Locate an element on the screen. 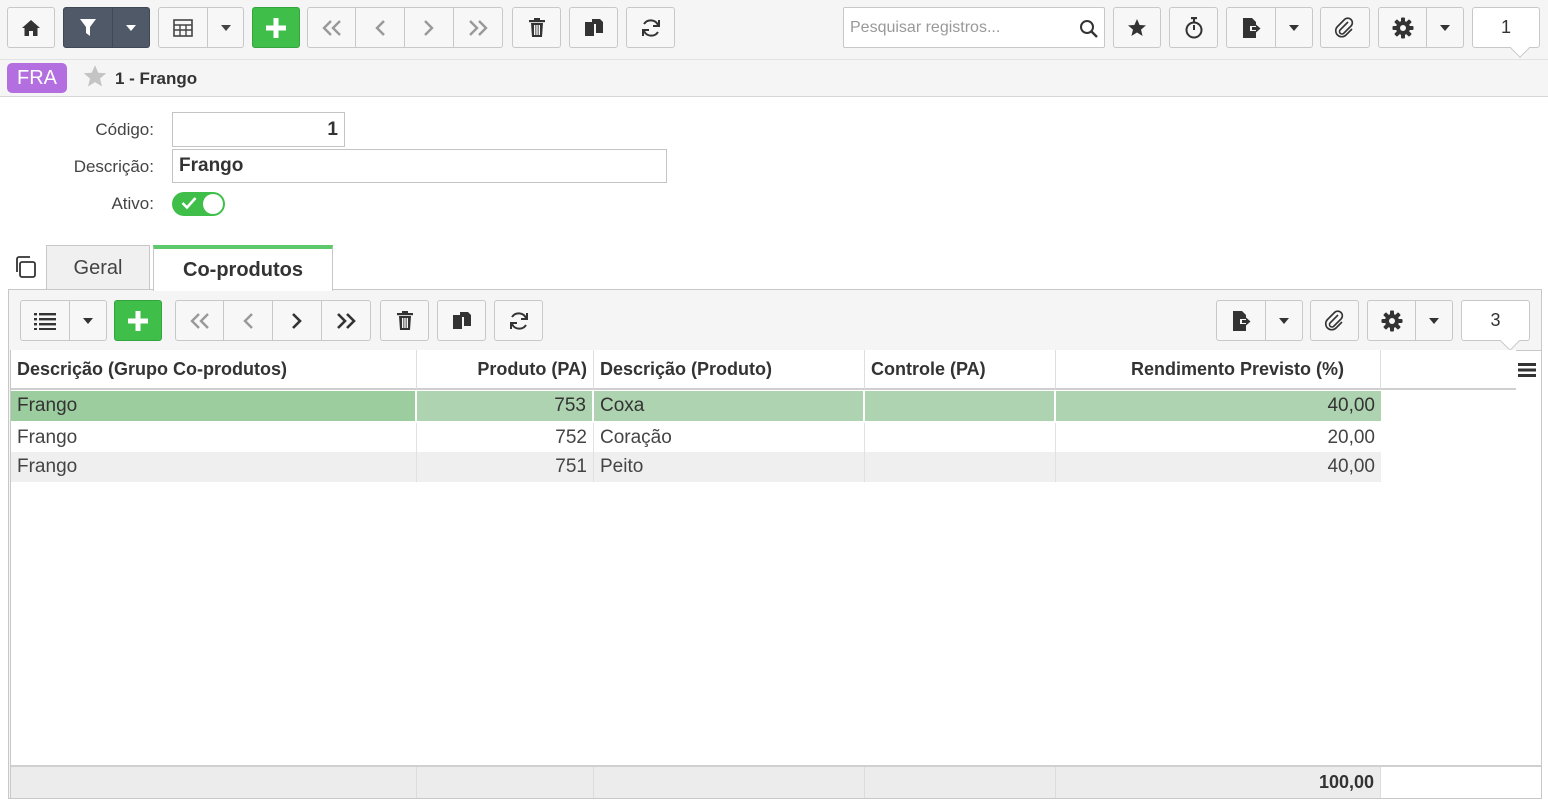  search-input is located at coordinates (956, 27).